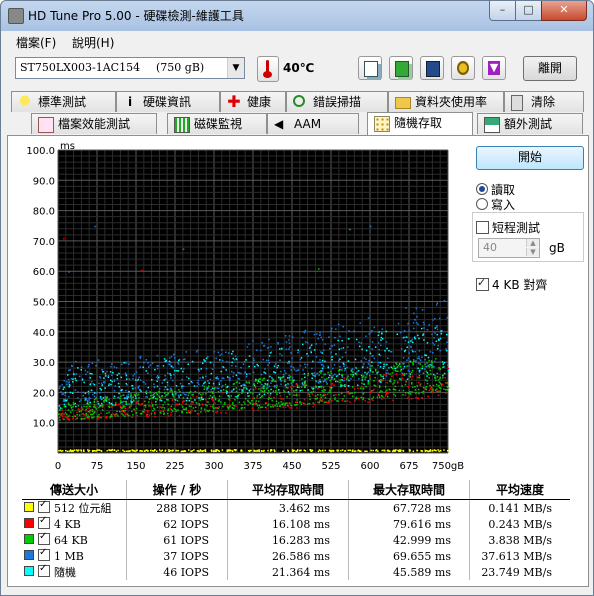 The width and height of the screenshot is (594, 596). Describe the element at coordinates (130, 68) in the screenshot. I see `drive-select: ST750LX003-1AC154 (750 gB) ▼` at that location.